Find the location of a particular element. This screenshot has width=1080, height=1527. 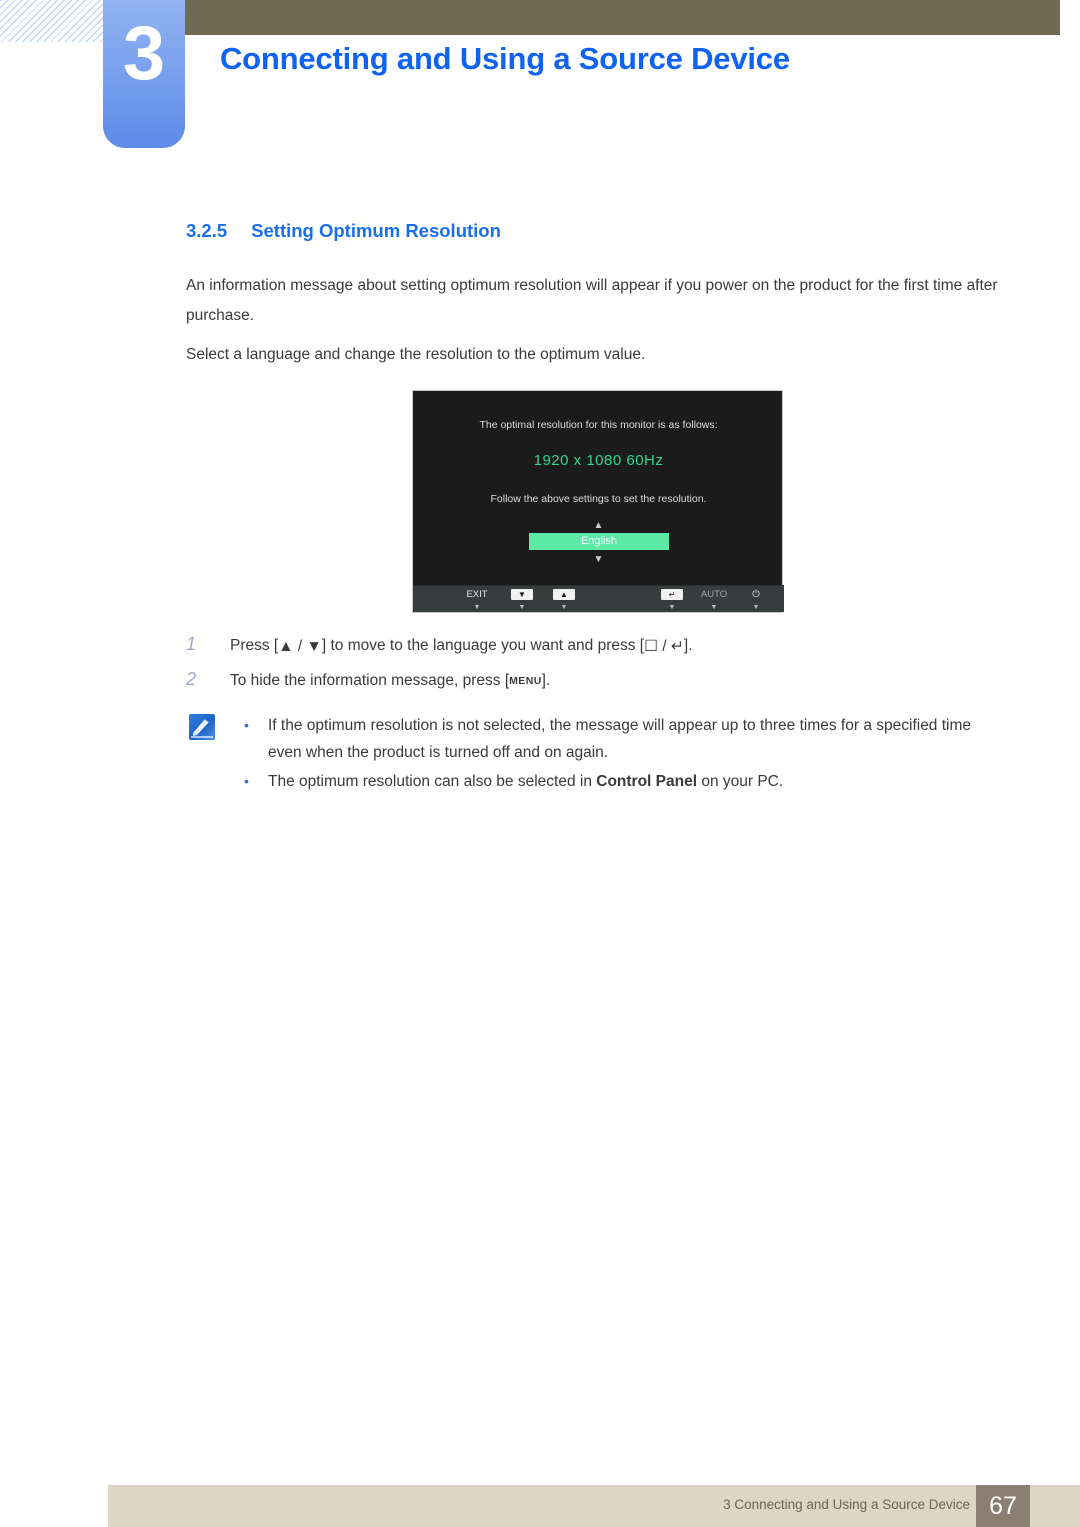

up-down-arrow-keys-icon: ▲ / ▼ is located at coordinates (300, 646).